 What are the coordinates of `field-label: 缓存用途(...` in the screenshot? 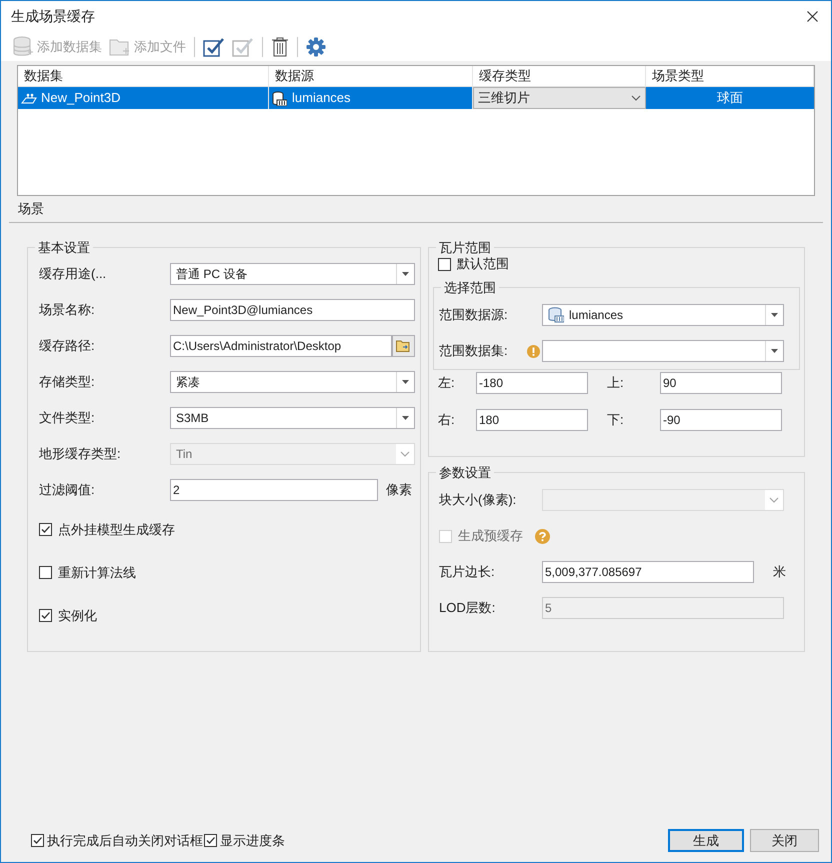 It's located at (73, 274).